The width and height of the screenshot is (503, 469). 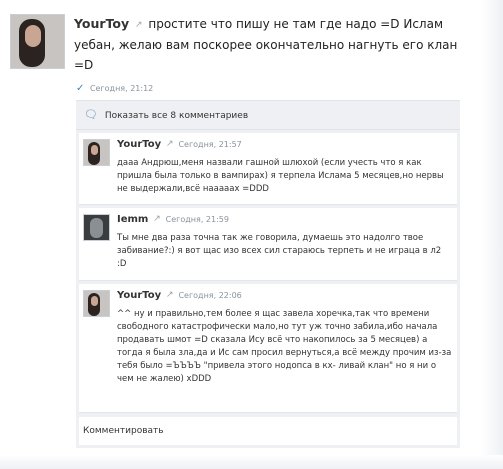 What do you see at coordinates (197, 219) in the screenshot?
I see `comment-time: Сегодня, 21:59` at bounding box center [197, 219].